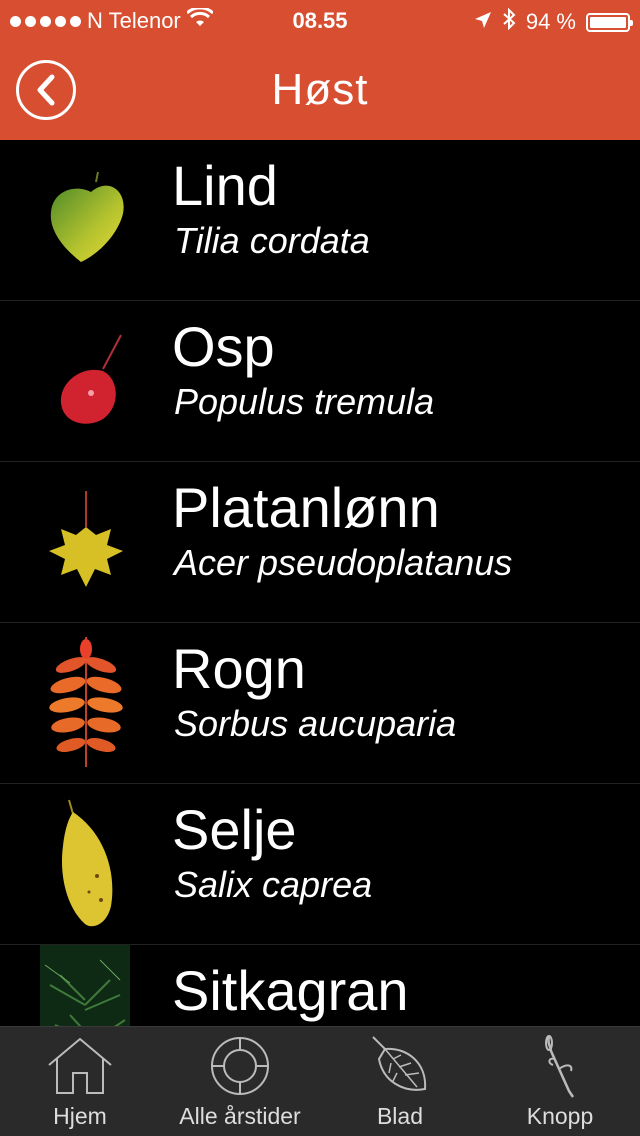  I want to click on tree-name: Osp, so click(223, 346).